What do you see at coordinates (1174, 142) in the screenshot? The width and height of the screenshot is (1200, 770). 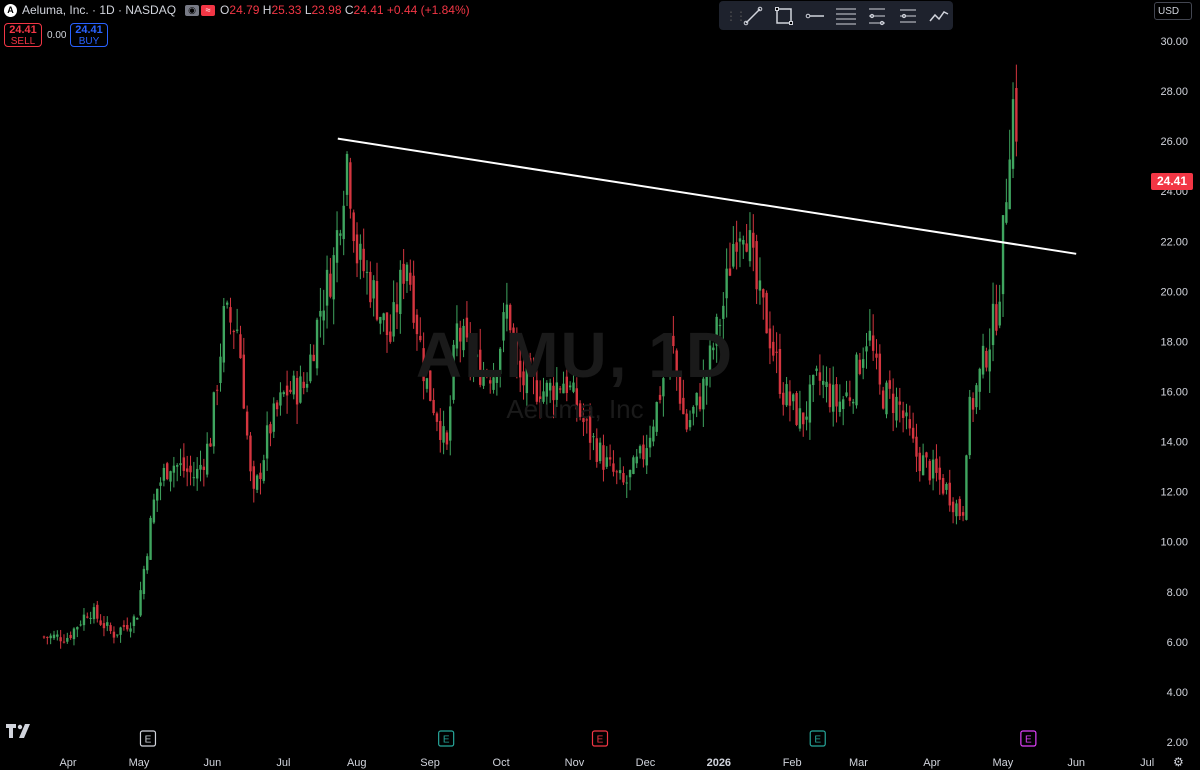 I see `y-tick-label: 26.00` at bounding box center [1174, 142].